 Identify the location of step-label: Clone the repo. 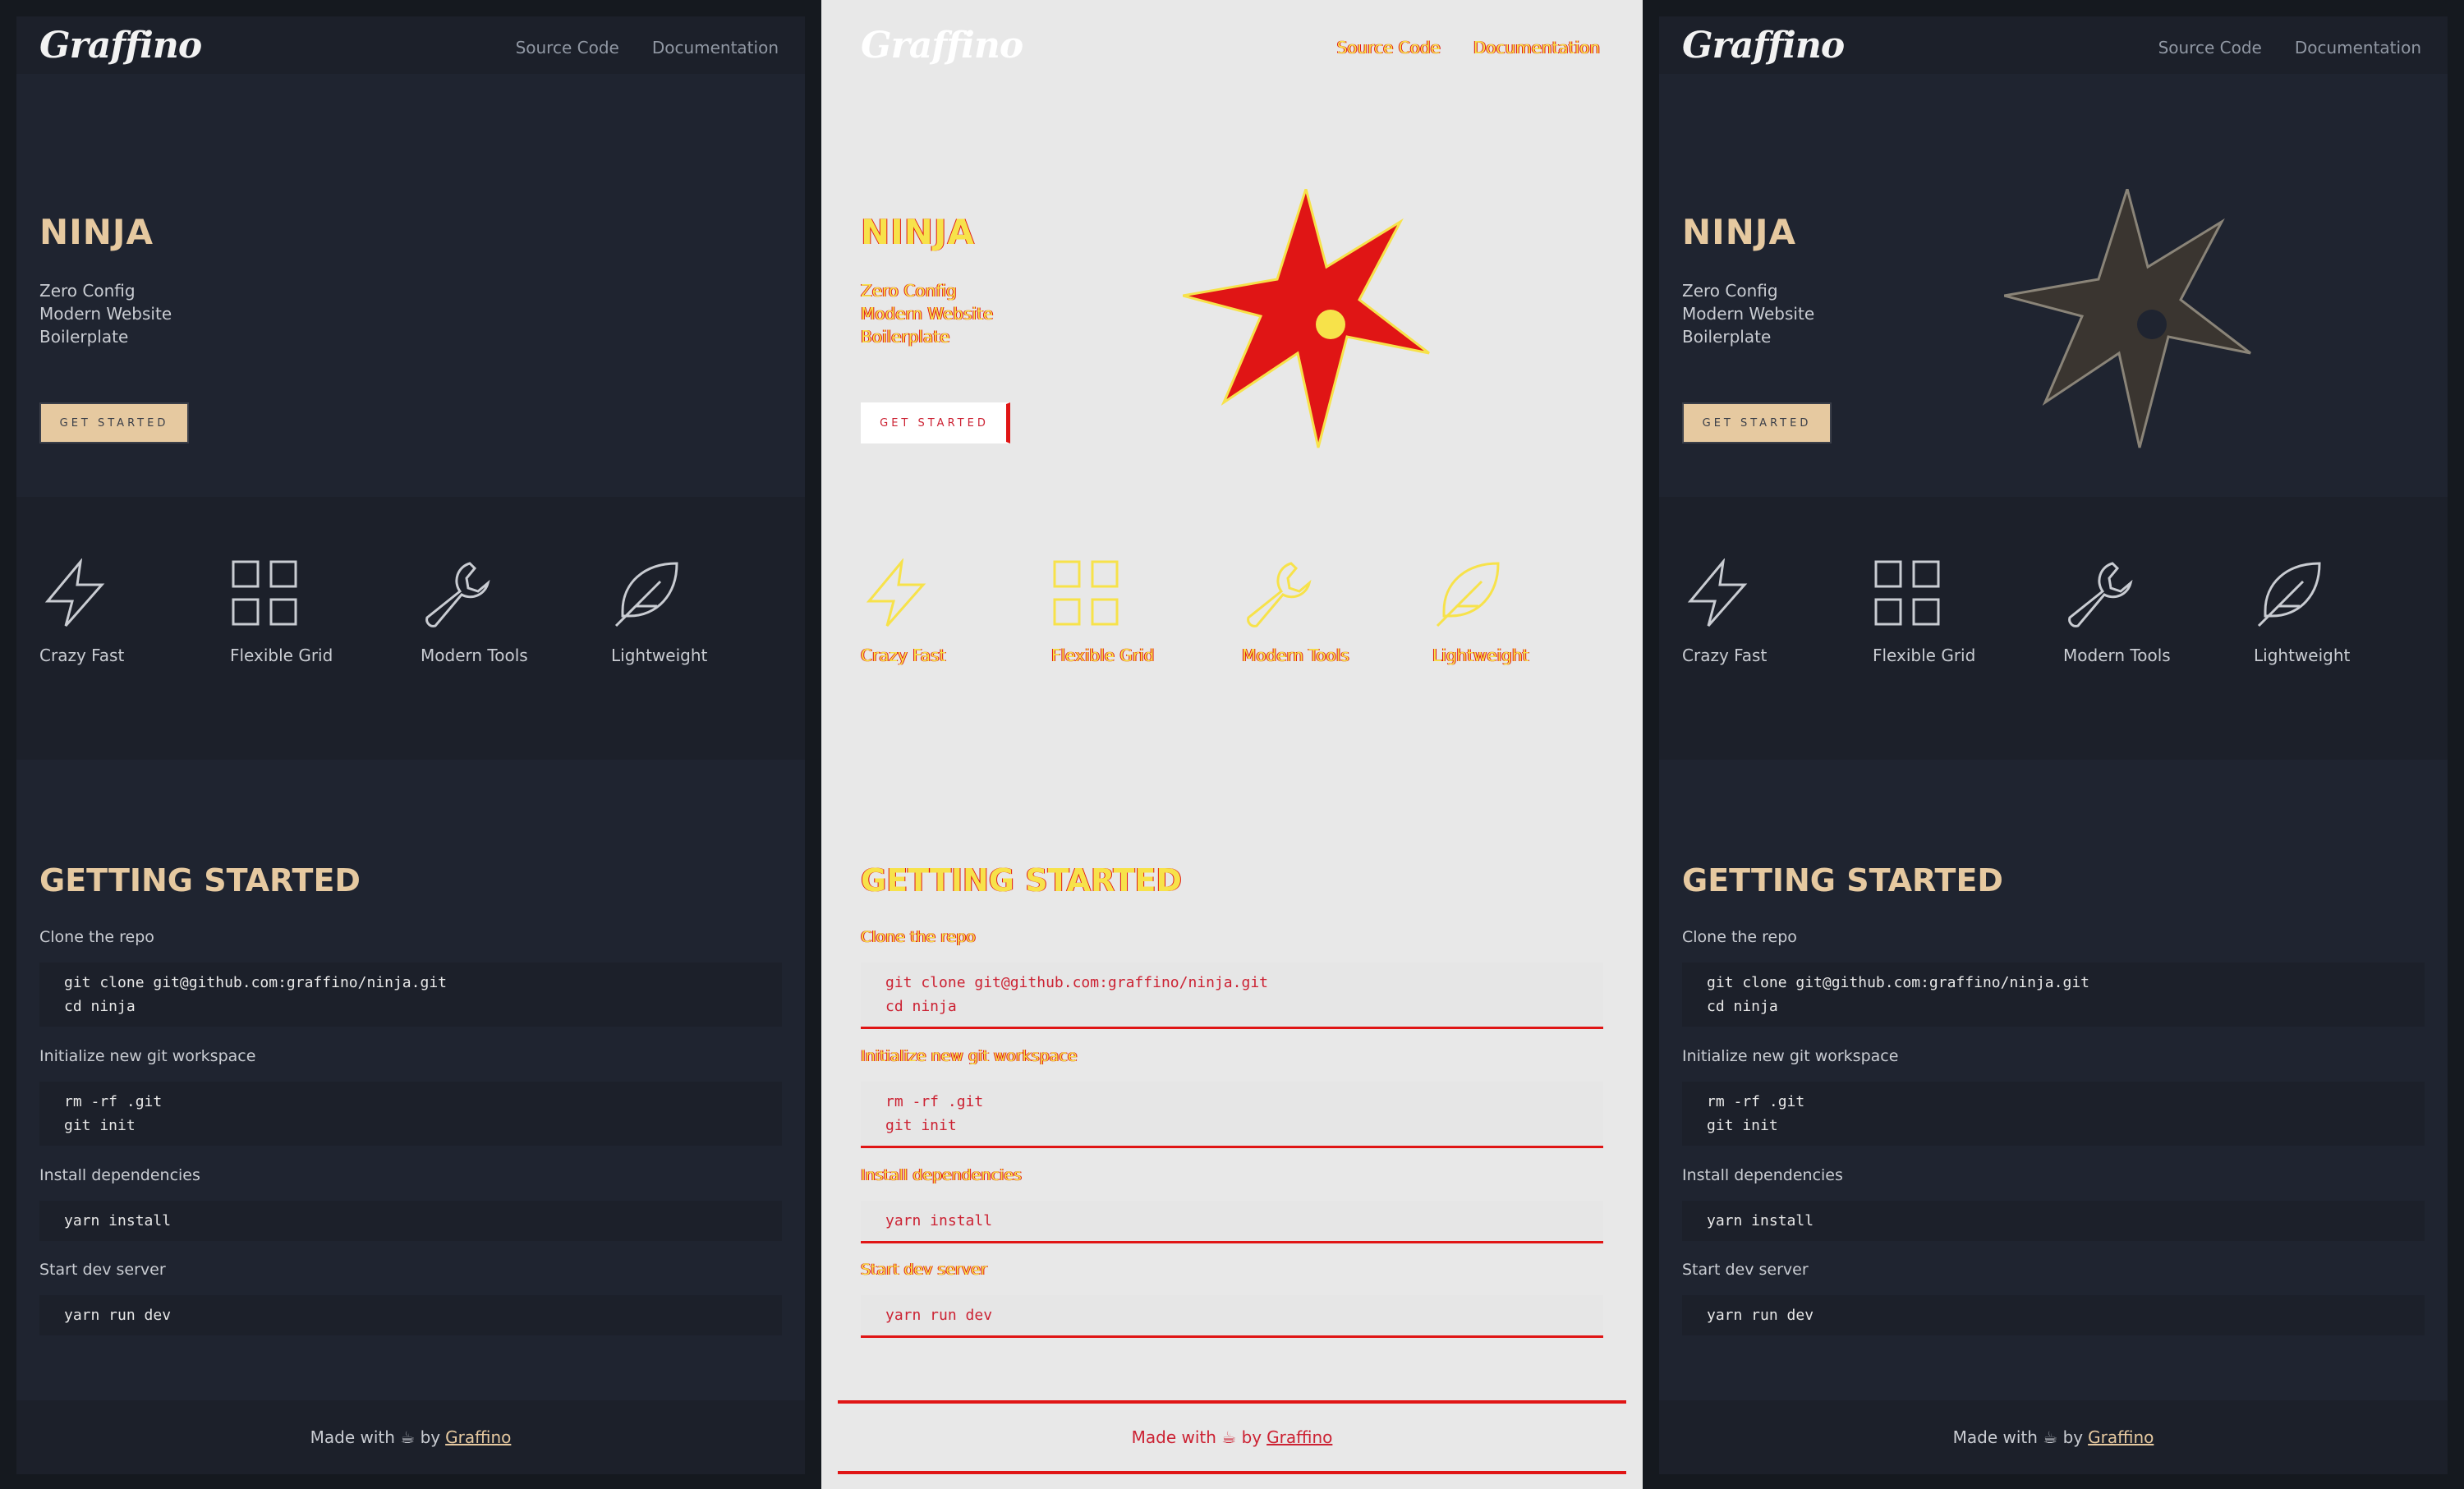
(1739, 937).